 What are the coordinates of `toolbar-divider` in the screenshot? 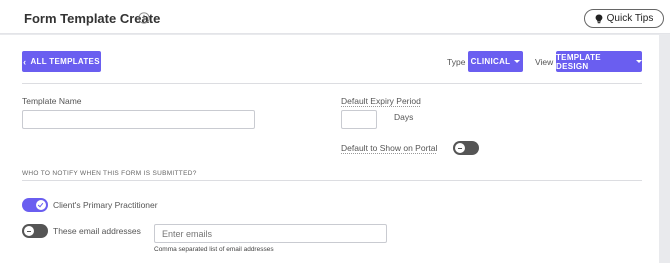 It's located at (332, 83).